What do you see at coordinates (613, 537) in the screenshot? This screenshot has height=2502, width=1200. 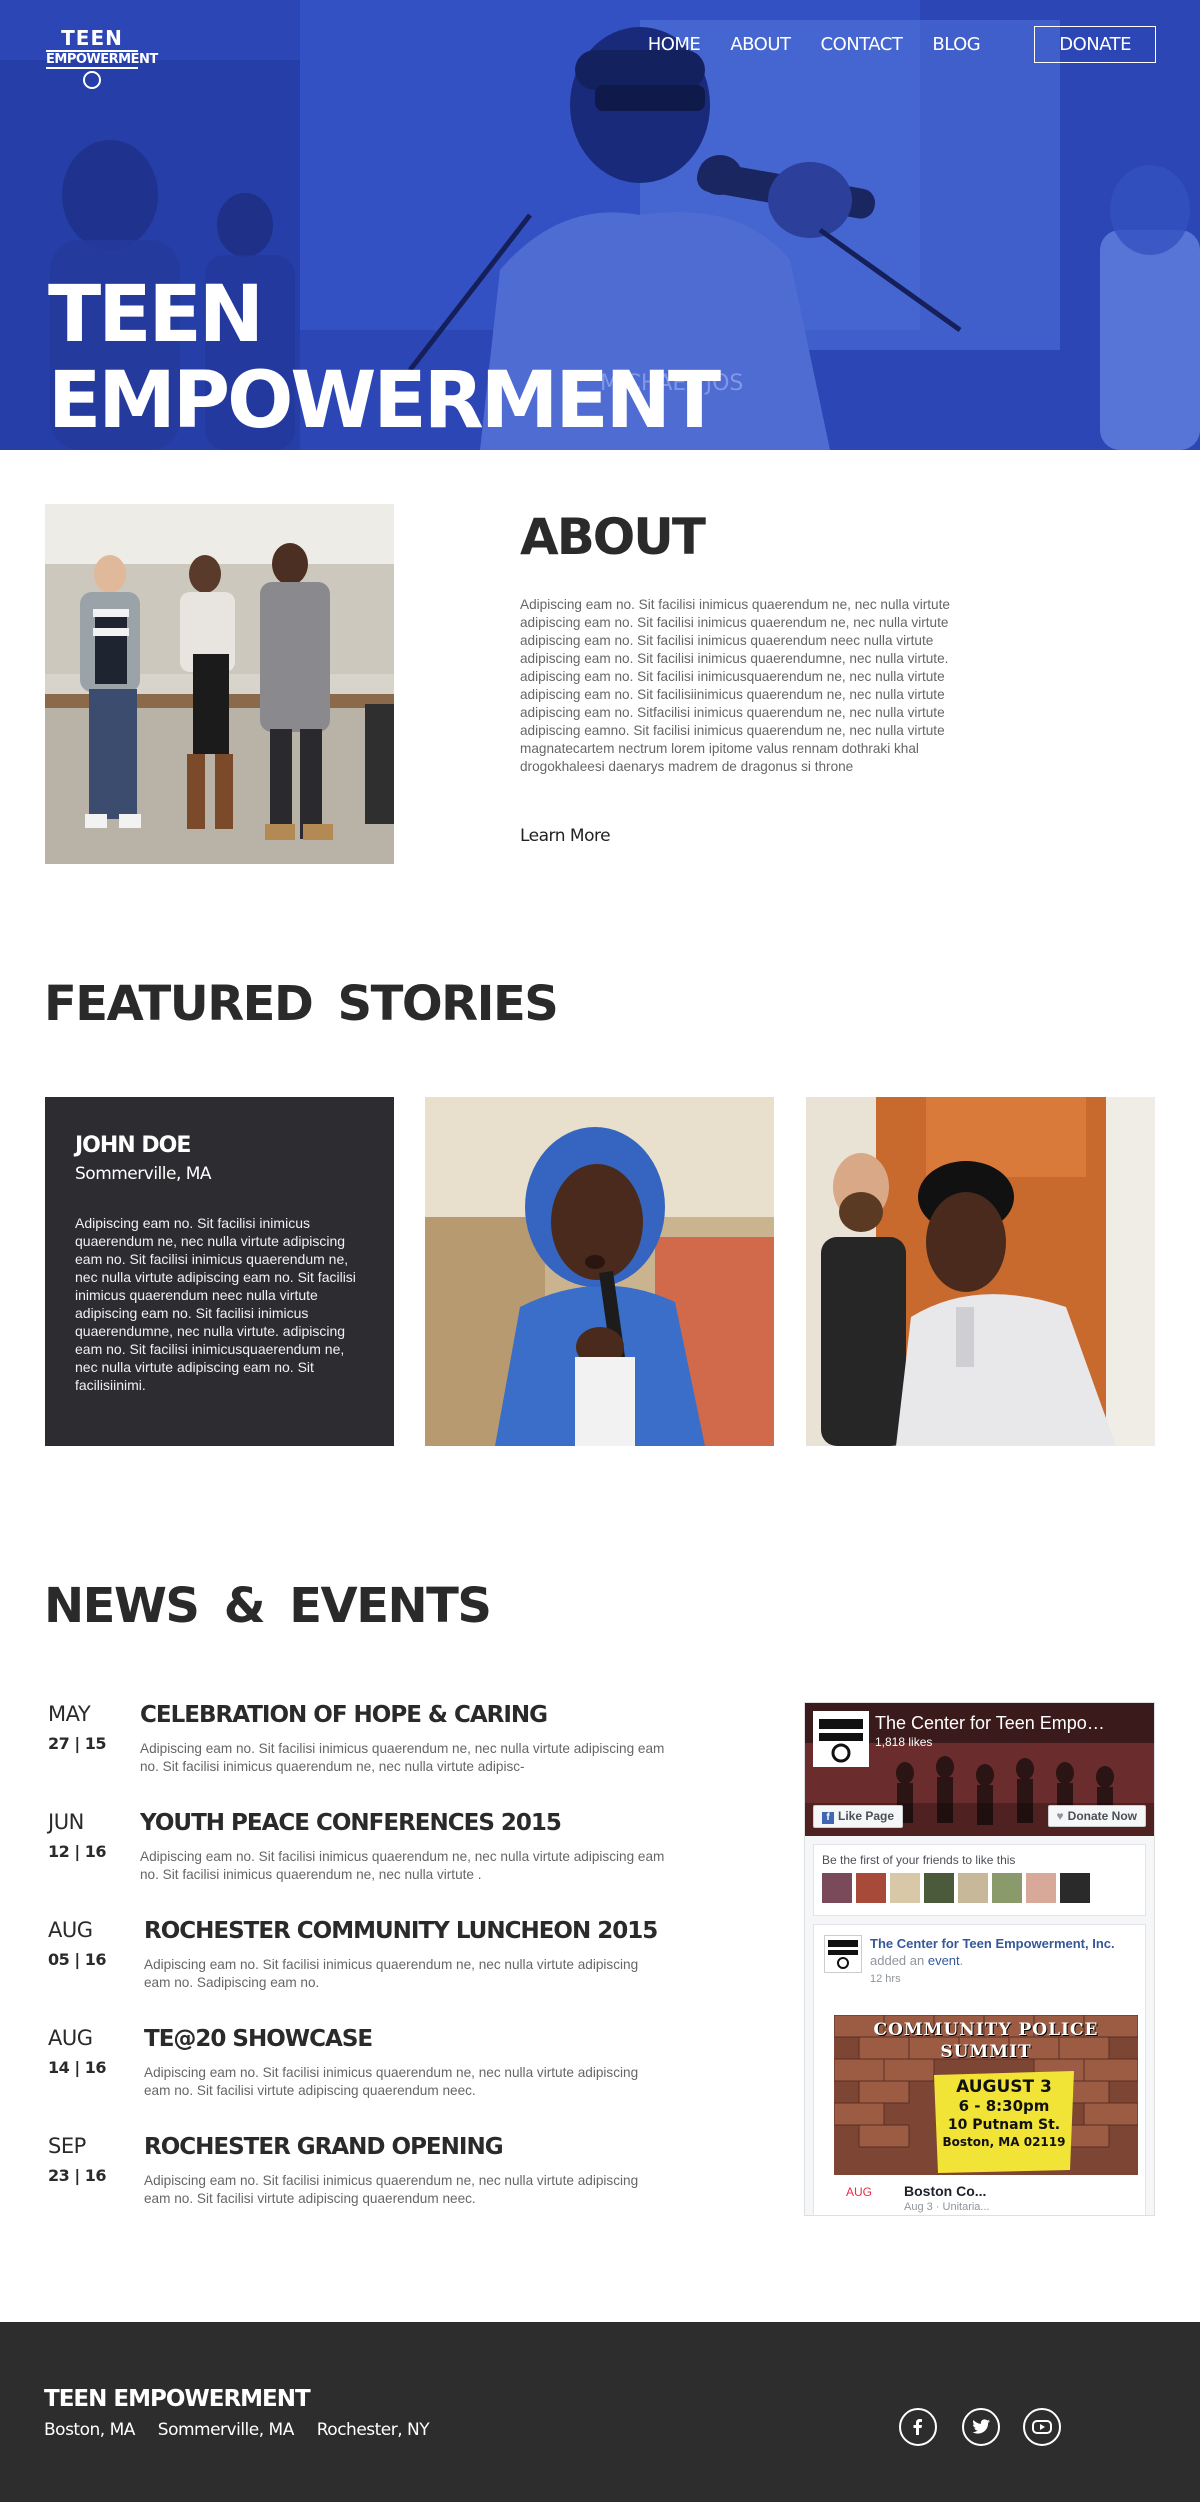 I see `about-title: ABOUT` at bounding box center [613, 537].